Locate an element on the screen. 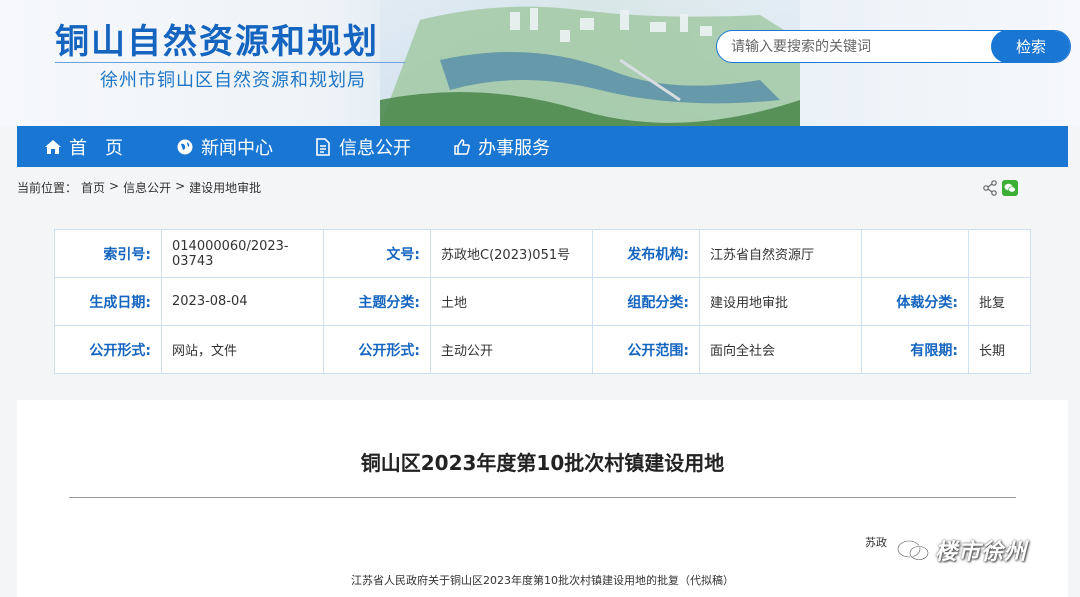 Image resolution: width=1080 pixels, height=597 pixels. document-number: 苏政 is located at coordinates (876, 542).